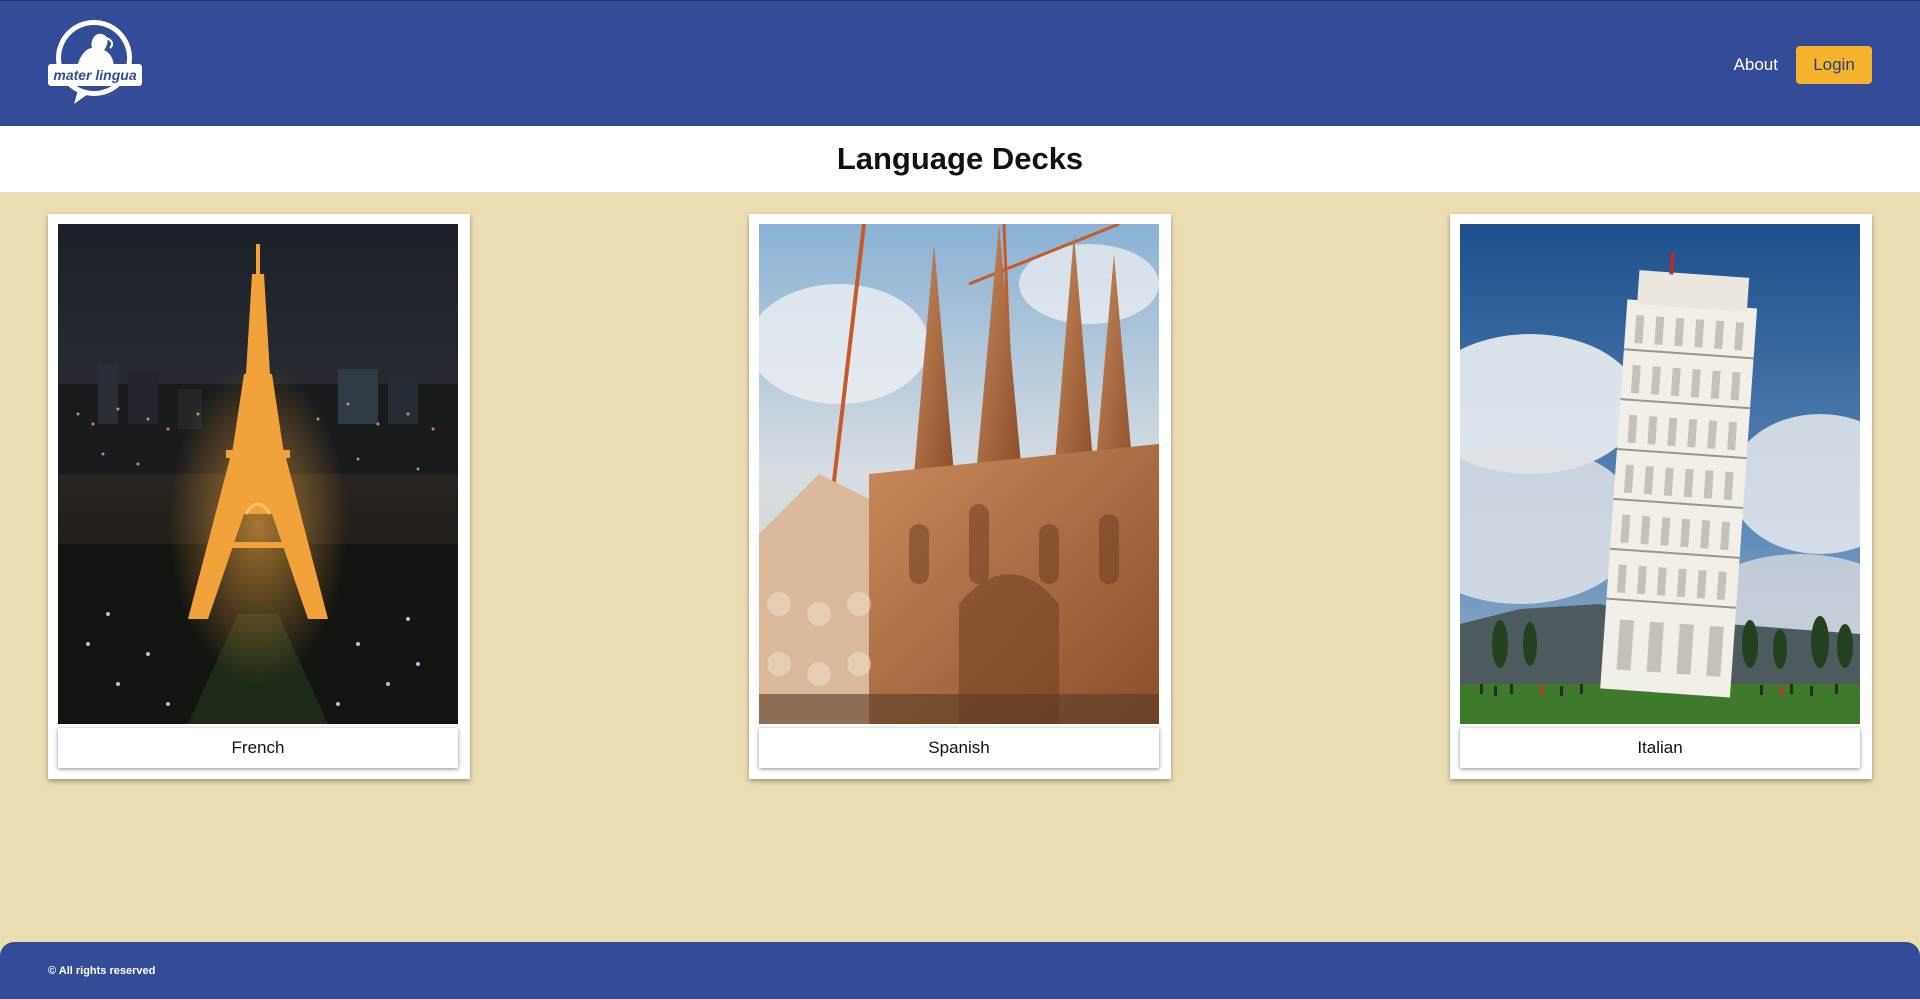 The width and height of the screenshot is (1920, 999). Describe the element at coordinates (960, 970) in the screenshot. I see `site-footer: © All rights reserved` at that location.